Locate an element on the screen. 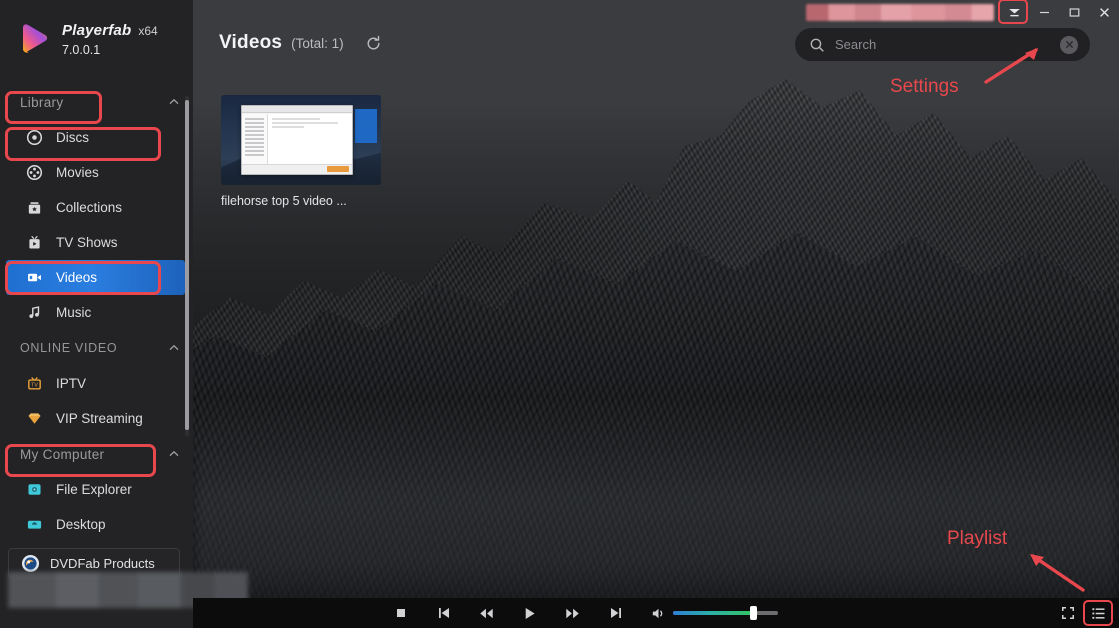 The width and height of the screenshot is (1119, 628). close-circle-icon is located at coordinates (1069, 44).